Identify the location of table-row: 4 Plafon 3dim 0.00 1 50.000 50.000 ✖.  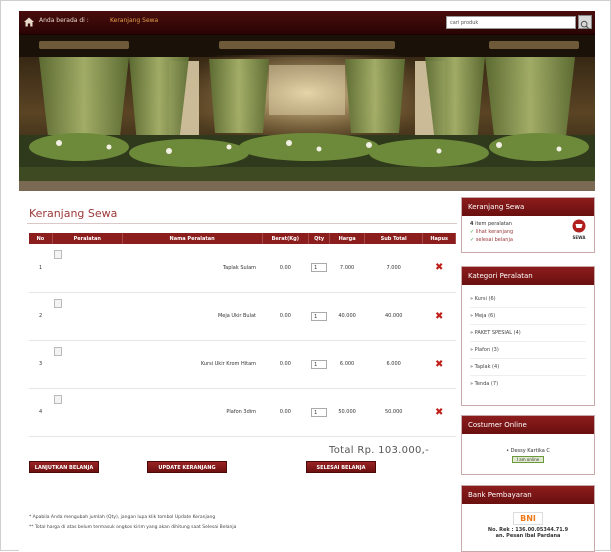
(242, 412).